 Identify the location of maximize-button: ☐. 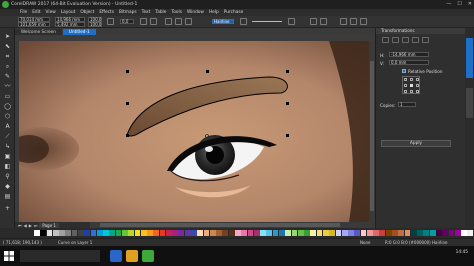
(459, 4).